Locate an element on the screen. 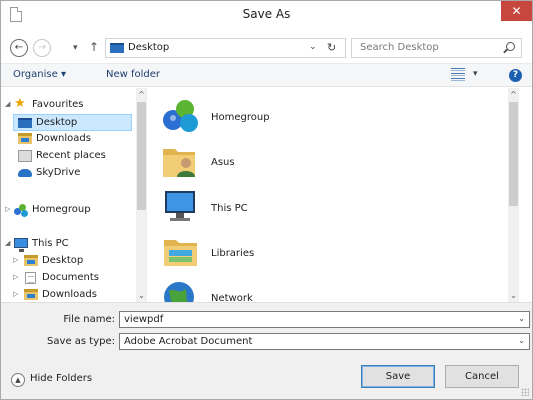 This screenshot has width=533, height=400. nav-item-pc-downloads: ▷ Downloads is located at coordinates (72, 294).